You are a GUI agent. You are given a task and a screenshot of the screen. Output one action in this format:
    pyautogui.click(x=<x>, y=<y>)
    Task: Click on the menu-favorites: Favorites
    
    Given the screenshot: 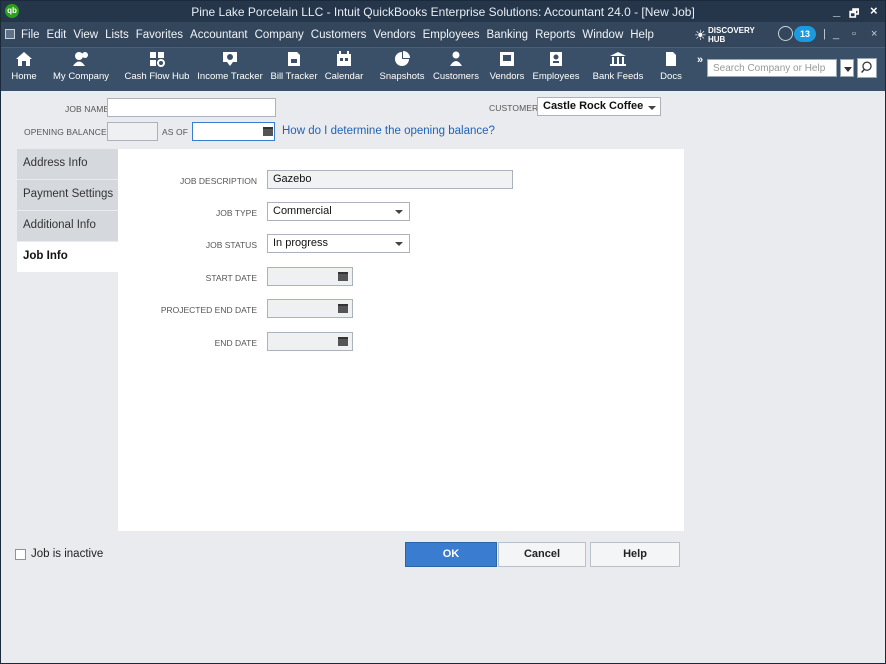 What is the action you would take?
    pyautogui.click(x=159, y=35)
    